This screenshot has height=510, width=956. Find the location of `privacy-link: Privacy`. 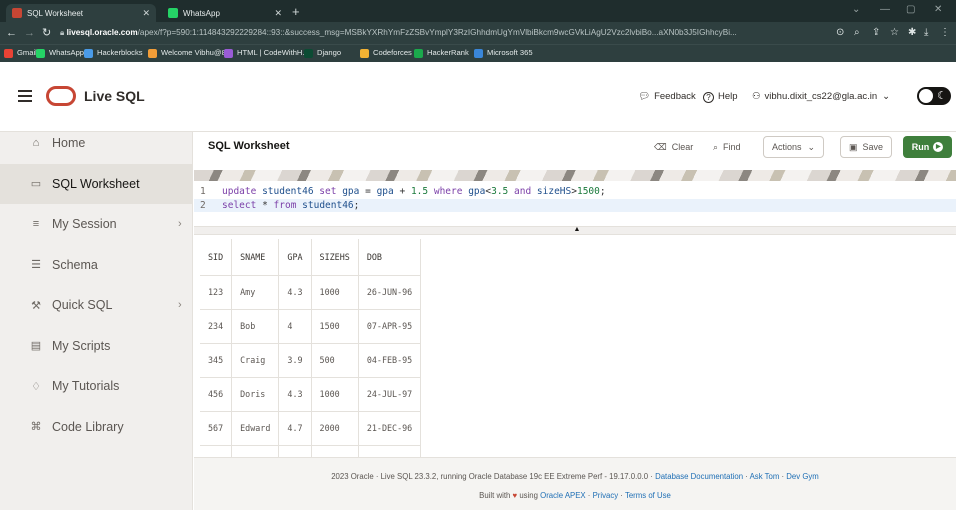

privacy-link: Privacy is located at coordinates (606, 495).